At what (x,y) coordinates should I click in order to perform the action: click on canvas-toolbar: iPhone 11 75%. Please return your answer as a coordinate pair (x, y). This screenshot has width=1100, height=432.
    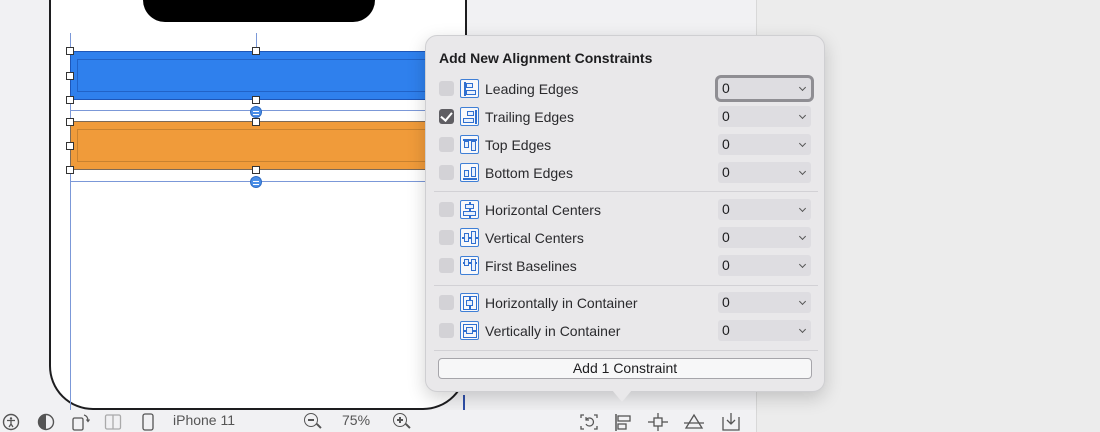
    Looking at the image, I should click on (378, 421).